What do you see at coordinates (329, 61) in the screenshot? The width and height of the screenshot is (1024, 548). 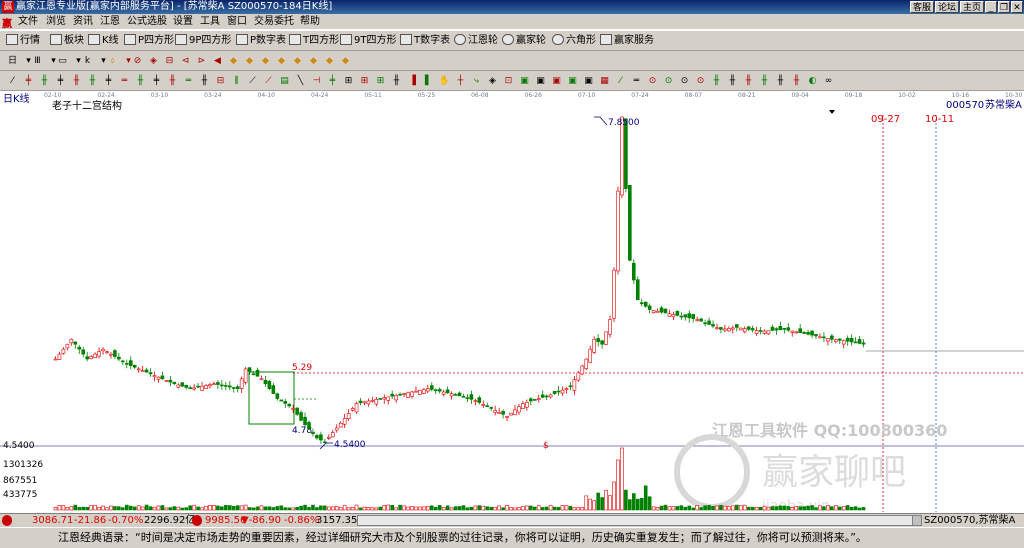 I see `chart-tool-icon-22: ◆` at bounding box center [329, 61].